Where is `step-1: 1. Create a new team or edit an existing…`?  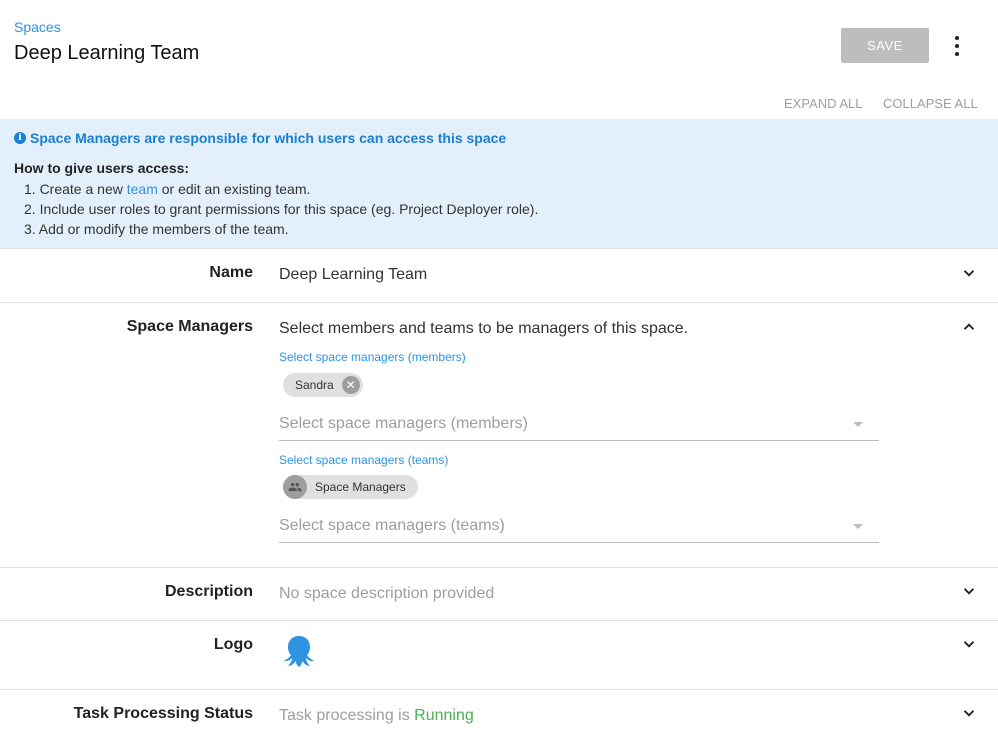 step-1: 1. Create a new team or edit an existing… is located at coordinates (167, 189).